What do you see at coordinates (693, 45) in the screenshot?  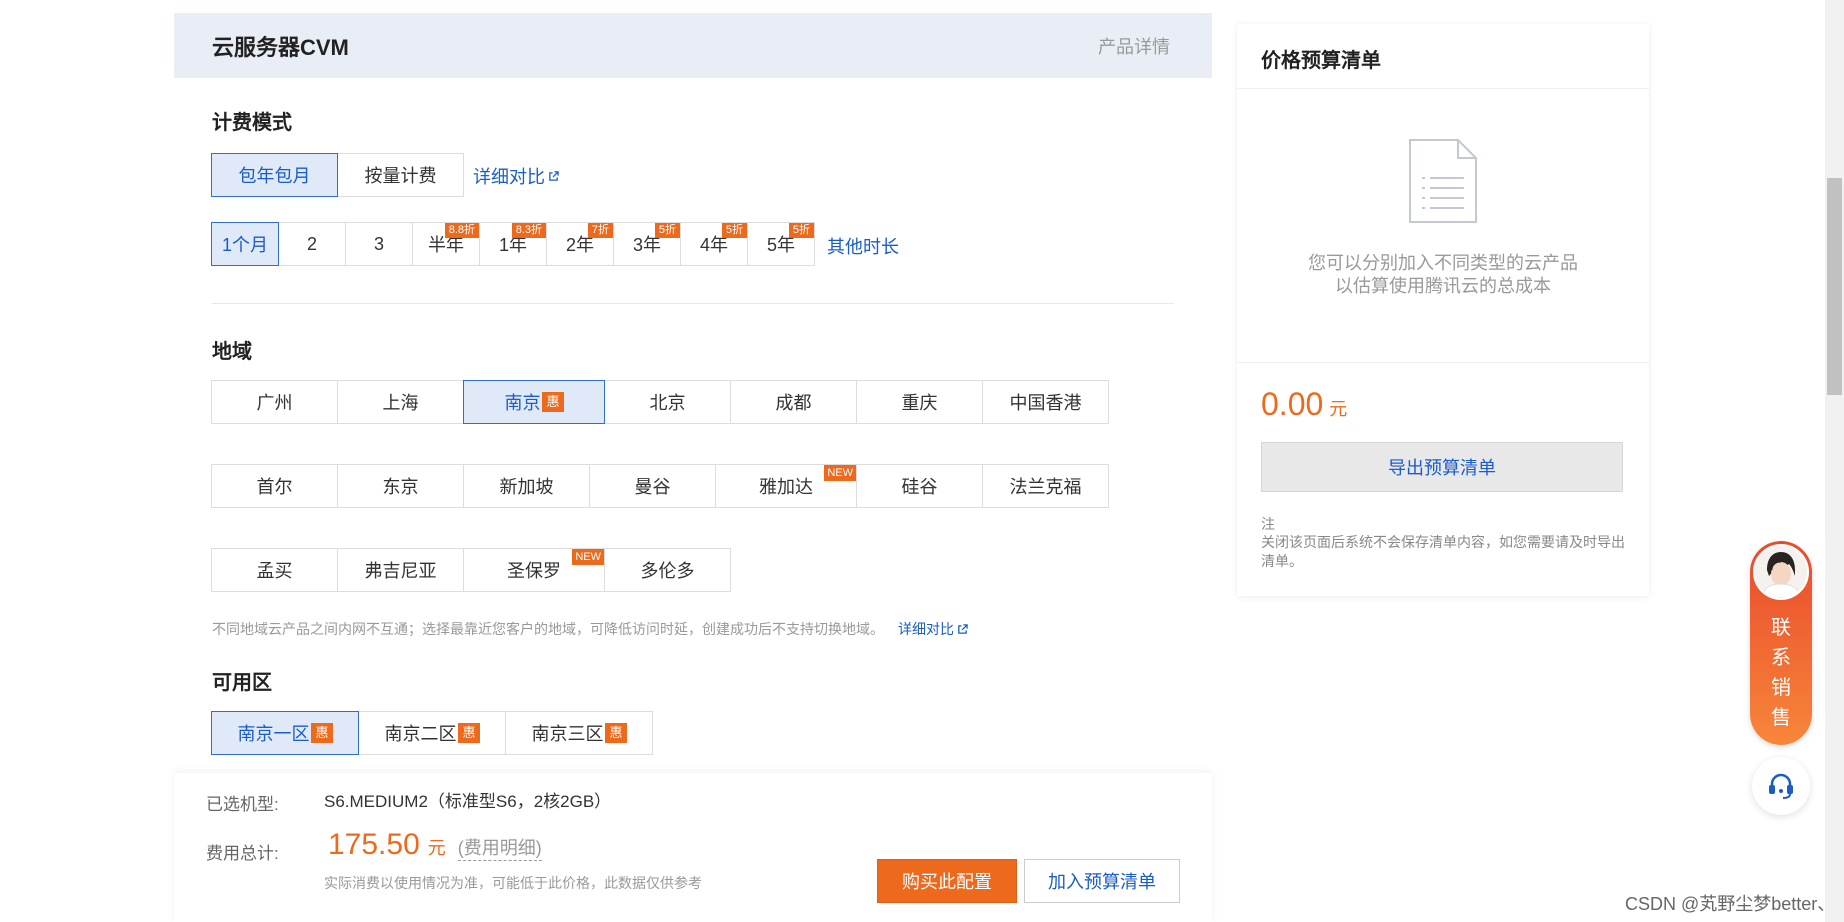 I see `product-header: 云服务器CVM 产品详情` at bounding box center [693, 45].